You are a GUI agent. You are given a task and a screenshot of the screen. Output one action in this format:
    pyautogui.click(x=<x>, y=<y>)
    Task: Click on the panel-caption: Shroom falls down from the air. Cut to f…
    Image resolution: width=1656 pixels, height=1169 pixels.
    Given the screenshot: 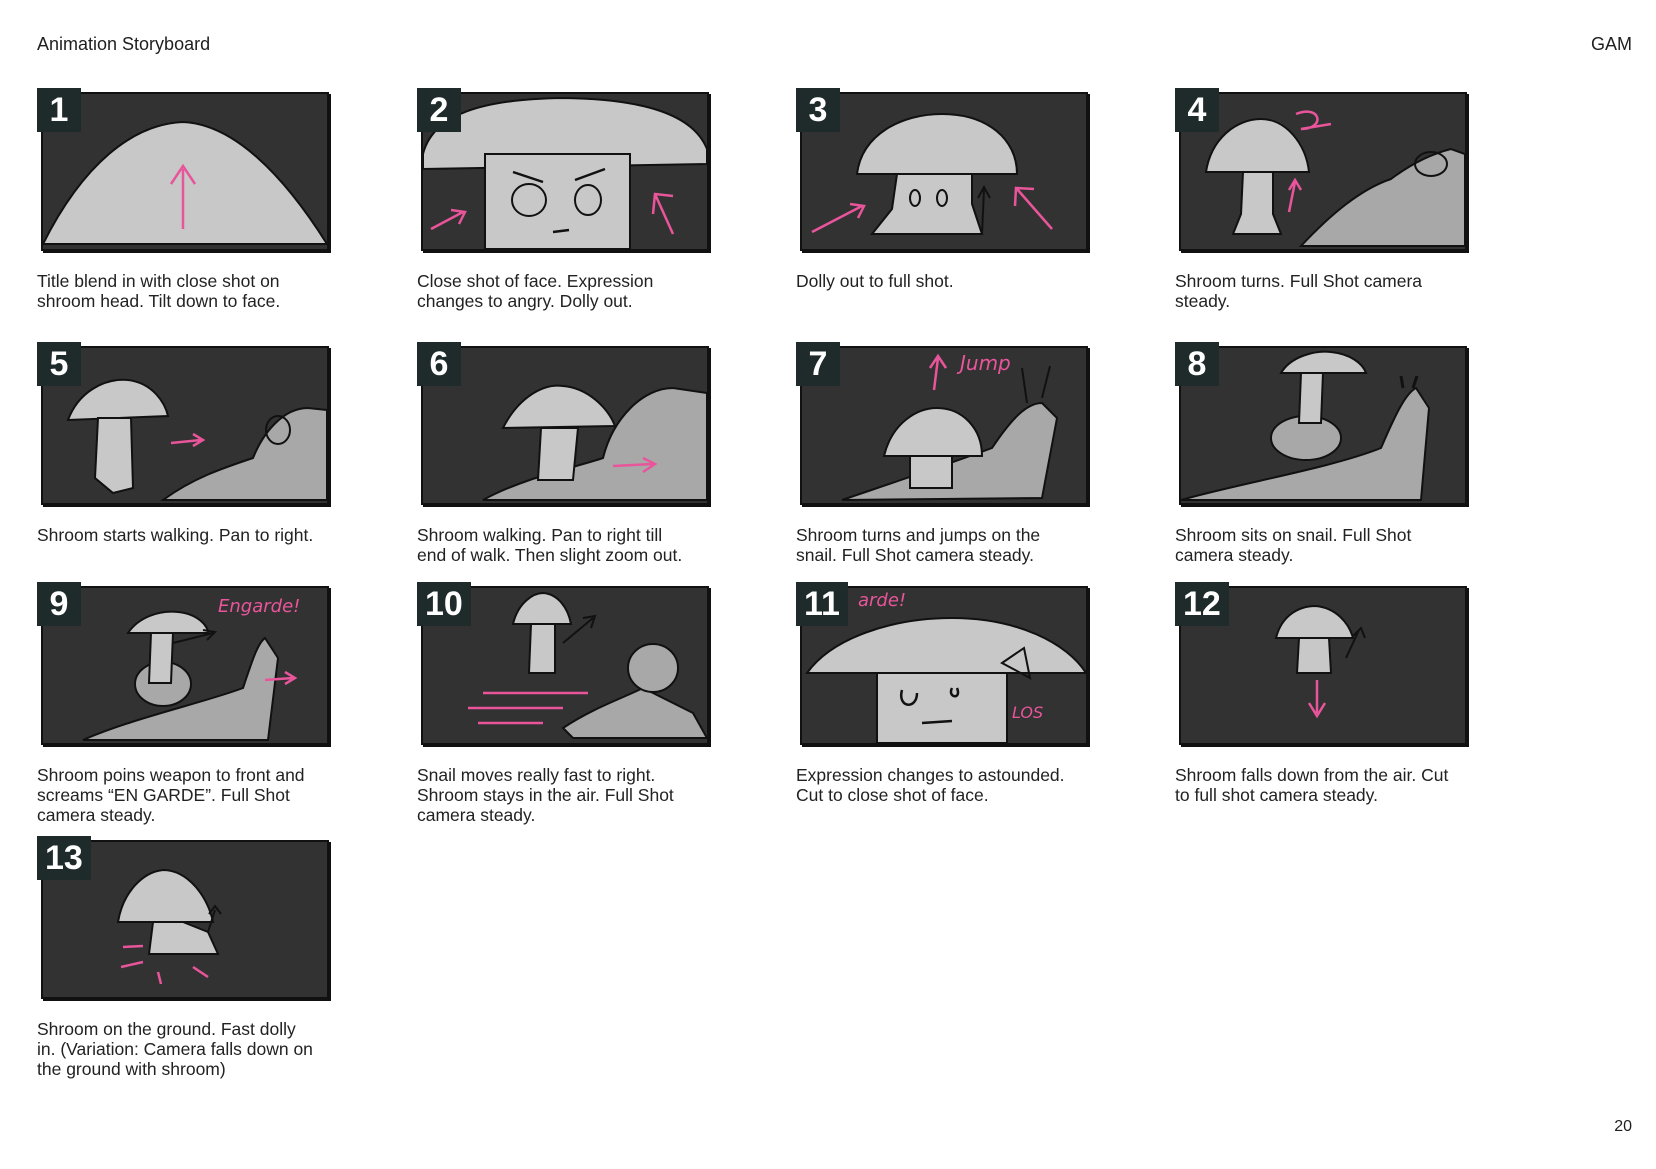 What is the action you would take?
    pyautogui.click(x=1312, y=785)
    